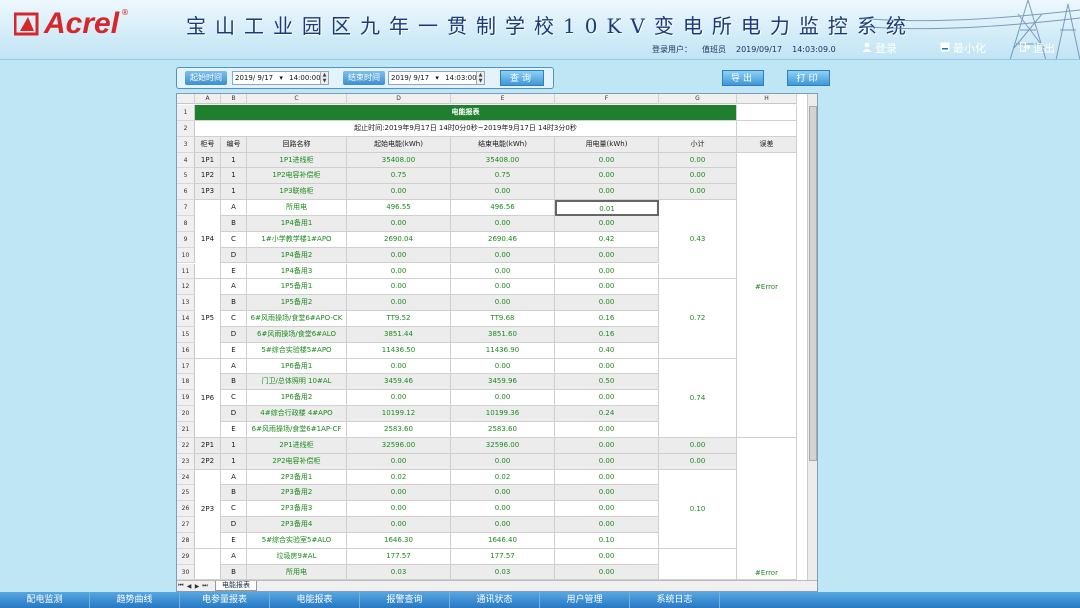 This screenshot has height=608, width=1080. What do you see at coordinates (324, 78) in the screenshot?
I see `start-time-spinner: ▲ ▼` at bounding box center [324, 78].